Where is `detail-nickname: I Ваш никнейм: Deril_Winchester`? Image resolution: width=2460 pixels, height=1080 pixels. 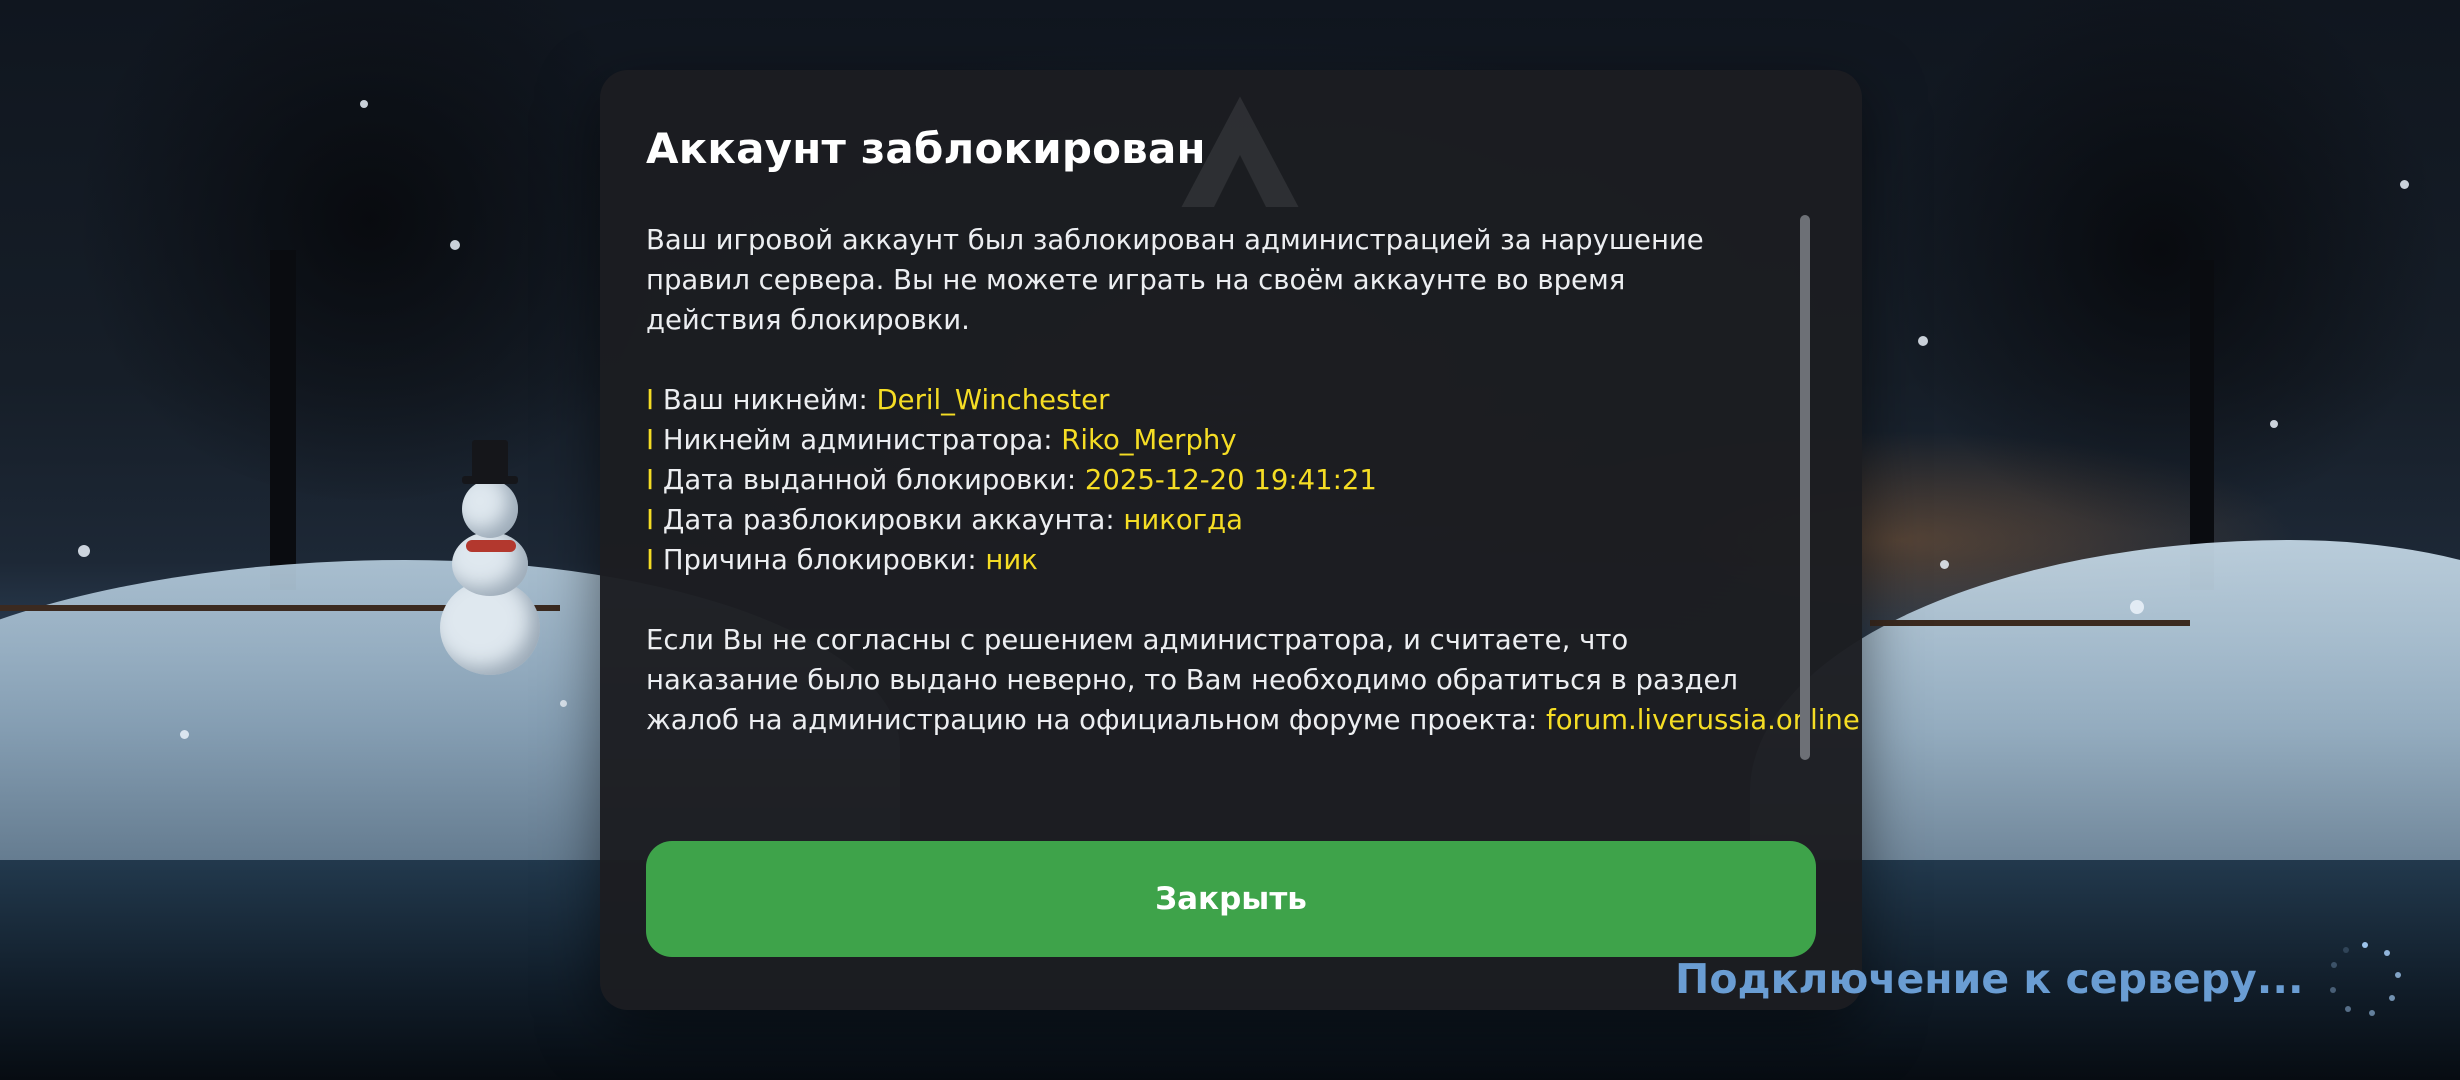
detail-nickname: I Ваш никнейм: Deril_Winchester is located at coordinates (1236, 400).